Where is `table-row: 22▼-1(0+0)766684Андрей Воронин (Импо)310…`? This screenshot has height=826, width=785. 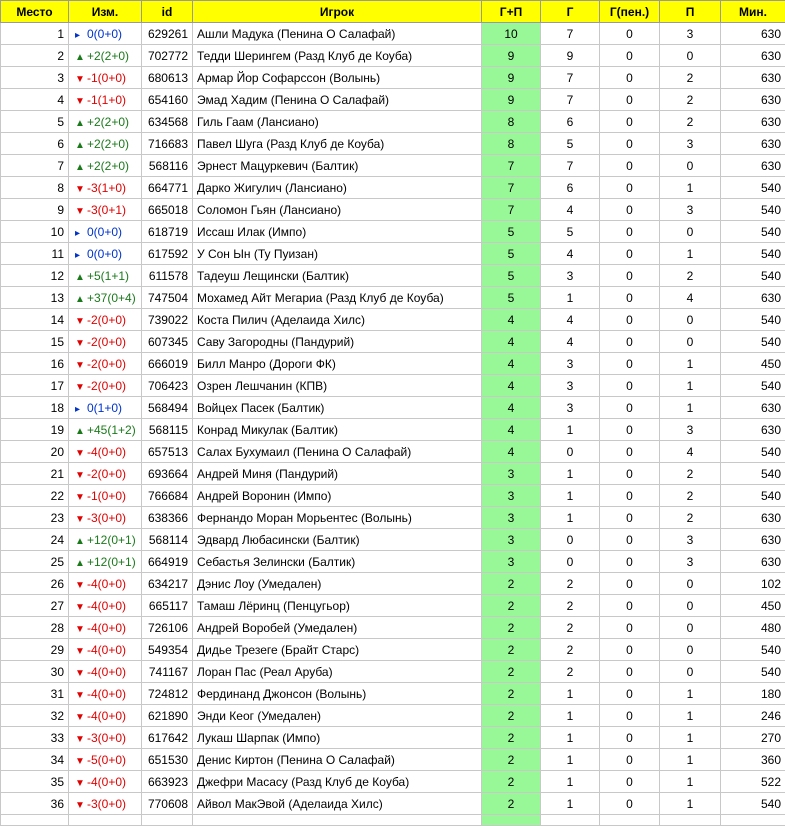 table-row: 22▼-1(0+0)766684Андрей Воронин (Импо)310… is located at coordinates (393, 496).